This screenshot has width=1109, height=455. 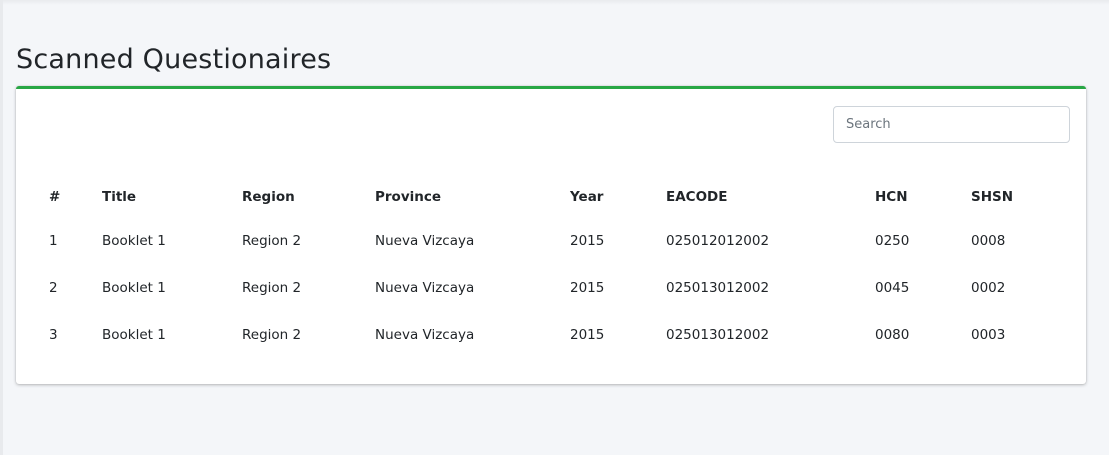 I want to click on cell-shsn: 0002, so click(x=988, y=287).